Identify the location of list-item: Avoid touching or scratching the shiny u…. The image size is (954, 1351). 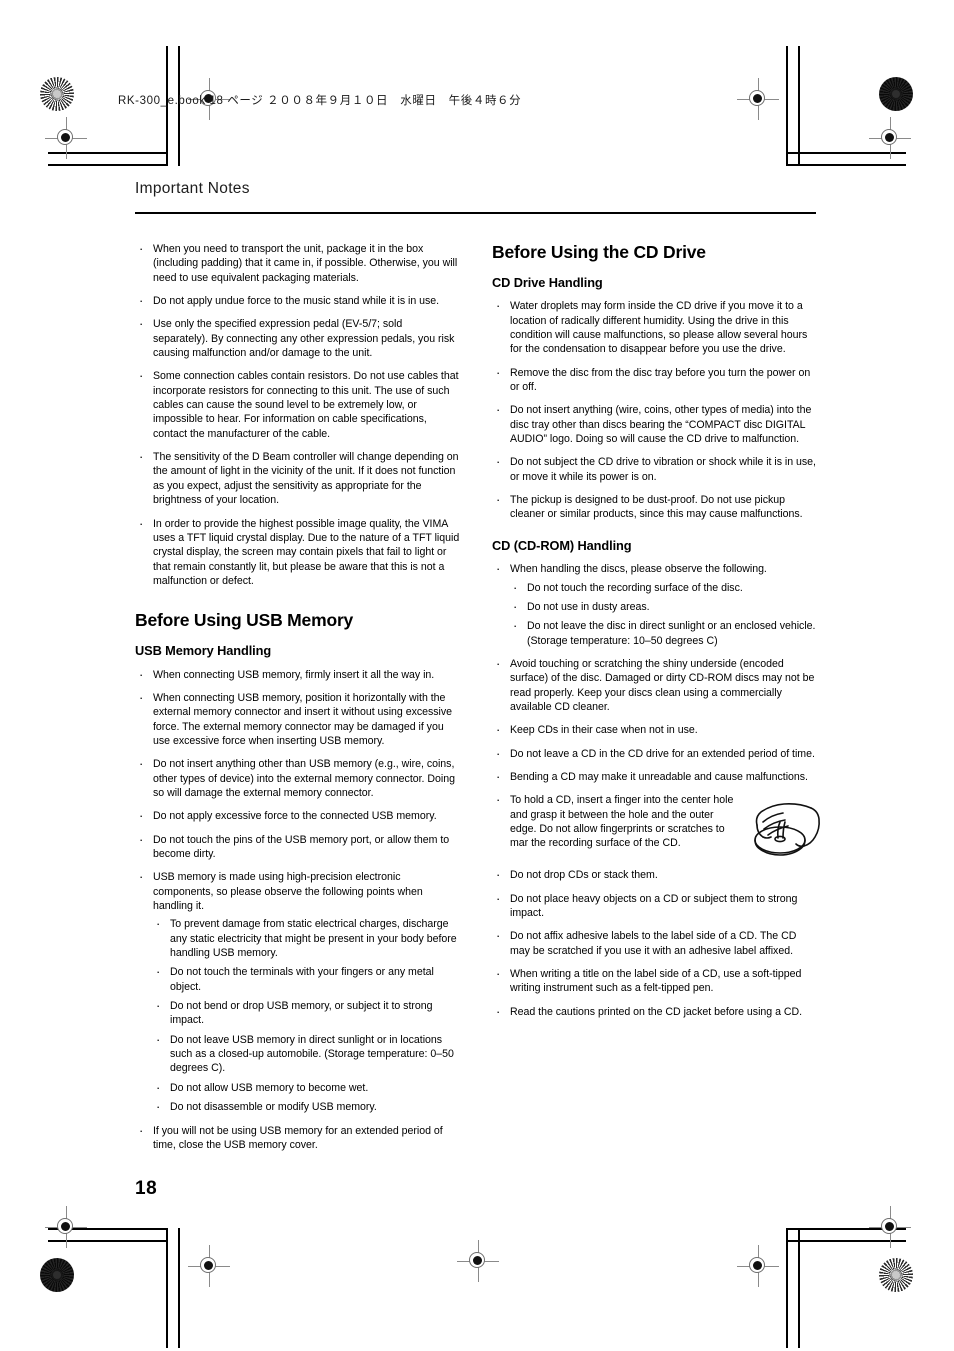
(654, 685).